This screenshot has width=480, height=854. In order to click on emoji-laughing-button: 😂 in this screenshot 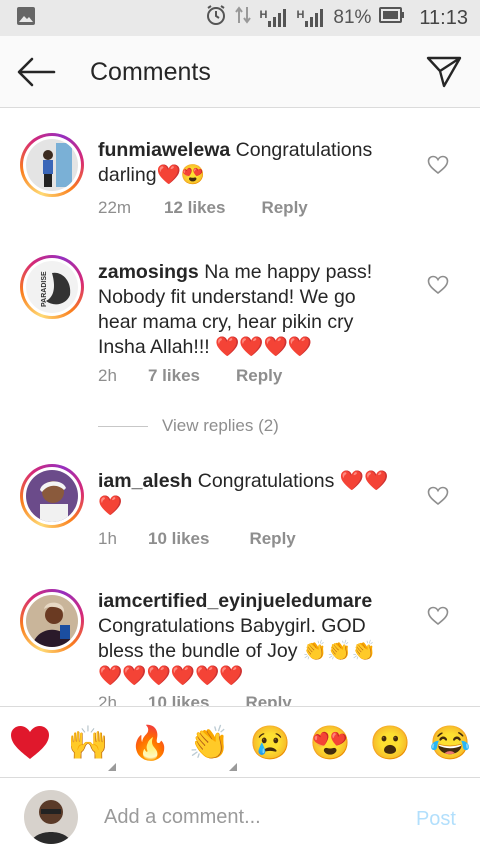, I will do `click(450, 743)`.